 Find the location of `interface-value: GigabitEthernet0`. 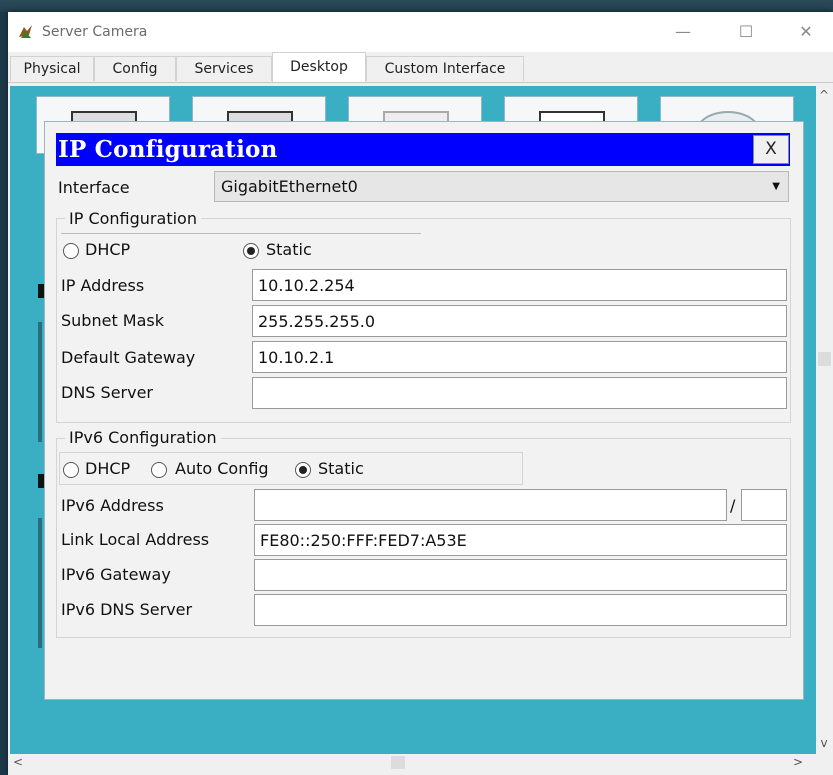

interface-value: GigabitEthernet0 is located at coordinates (289, 186).